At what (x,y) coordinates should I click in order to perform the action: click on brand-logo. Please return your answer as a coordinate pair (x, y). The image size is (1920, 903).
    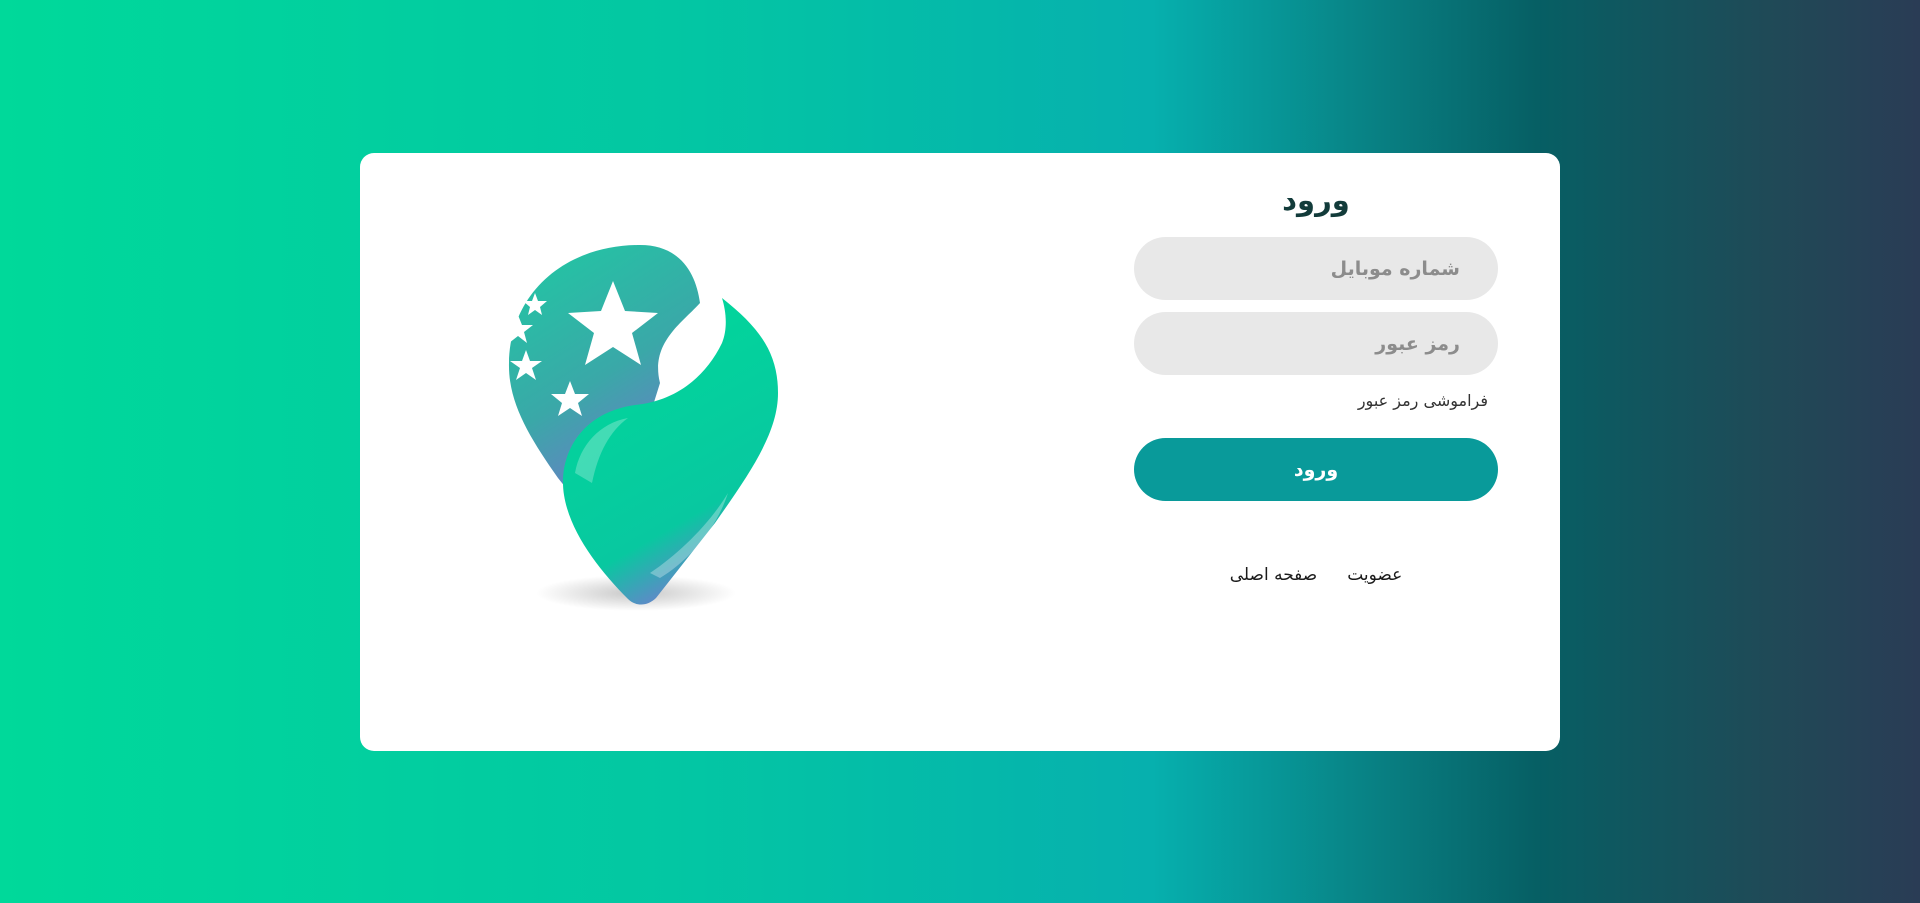
    Looking at the image, I should click on (630, 423).